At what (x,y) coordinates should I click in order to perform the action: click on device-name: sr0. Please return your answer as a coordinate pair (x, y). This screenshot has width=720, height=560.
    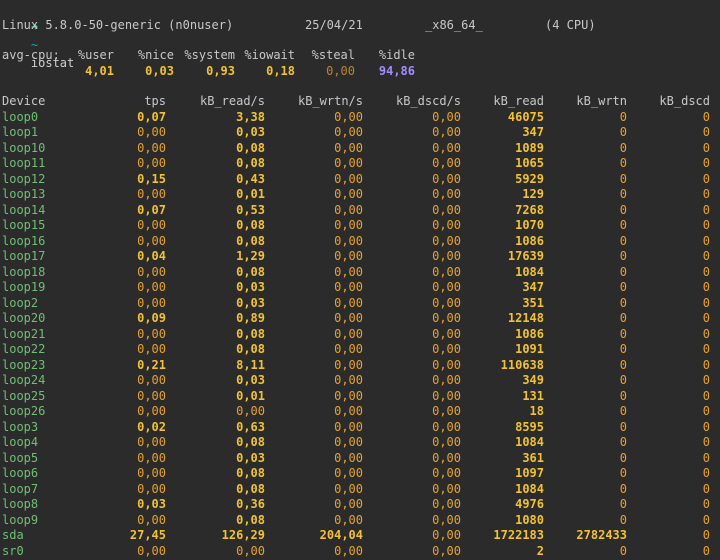
    Looking at the image, I should click on (13, 550).